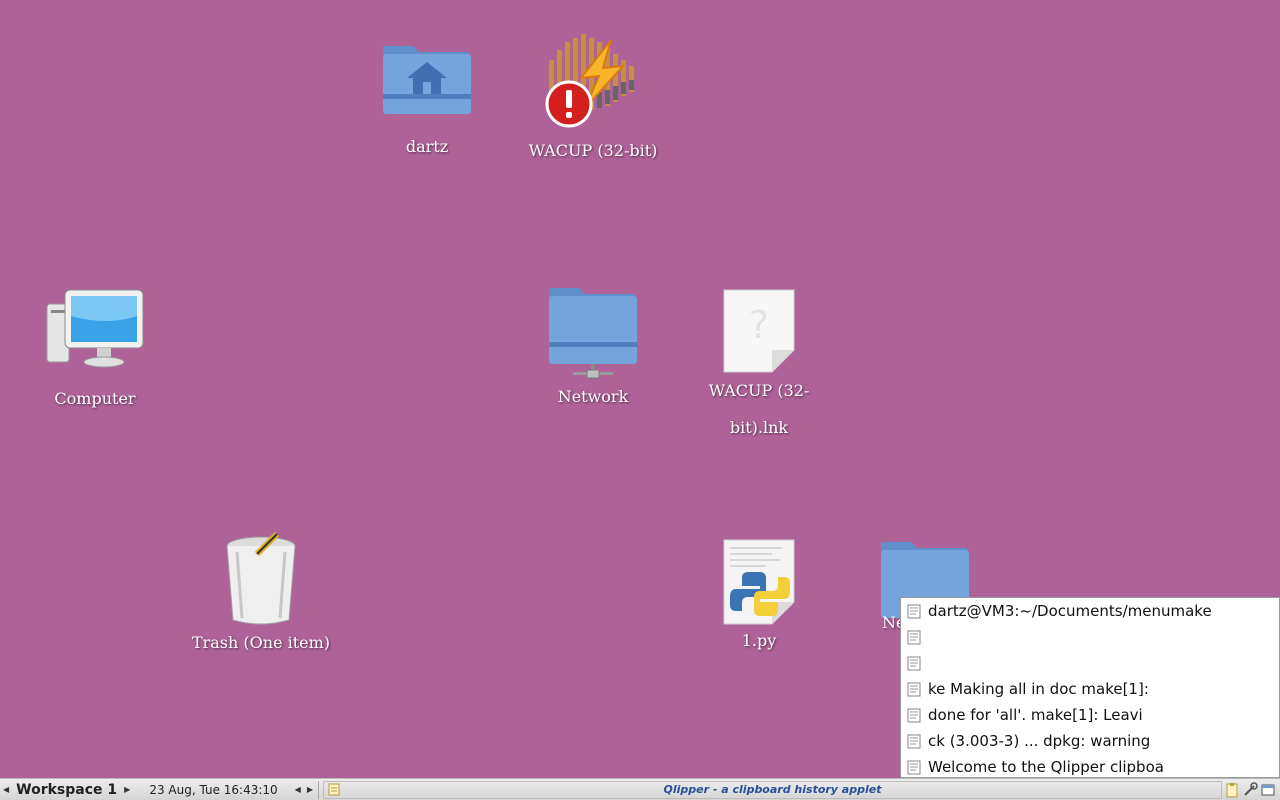 Image resolution: width=1280 pixels, height=800 pixels. I want to click on workspace-next-arrow-icon: ▶, so click(127, 789).